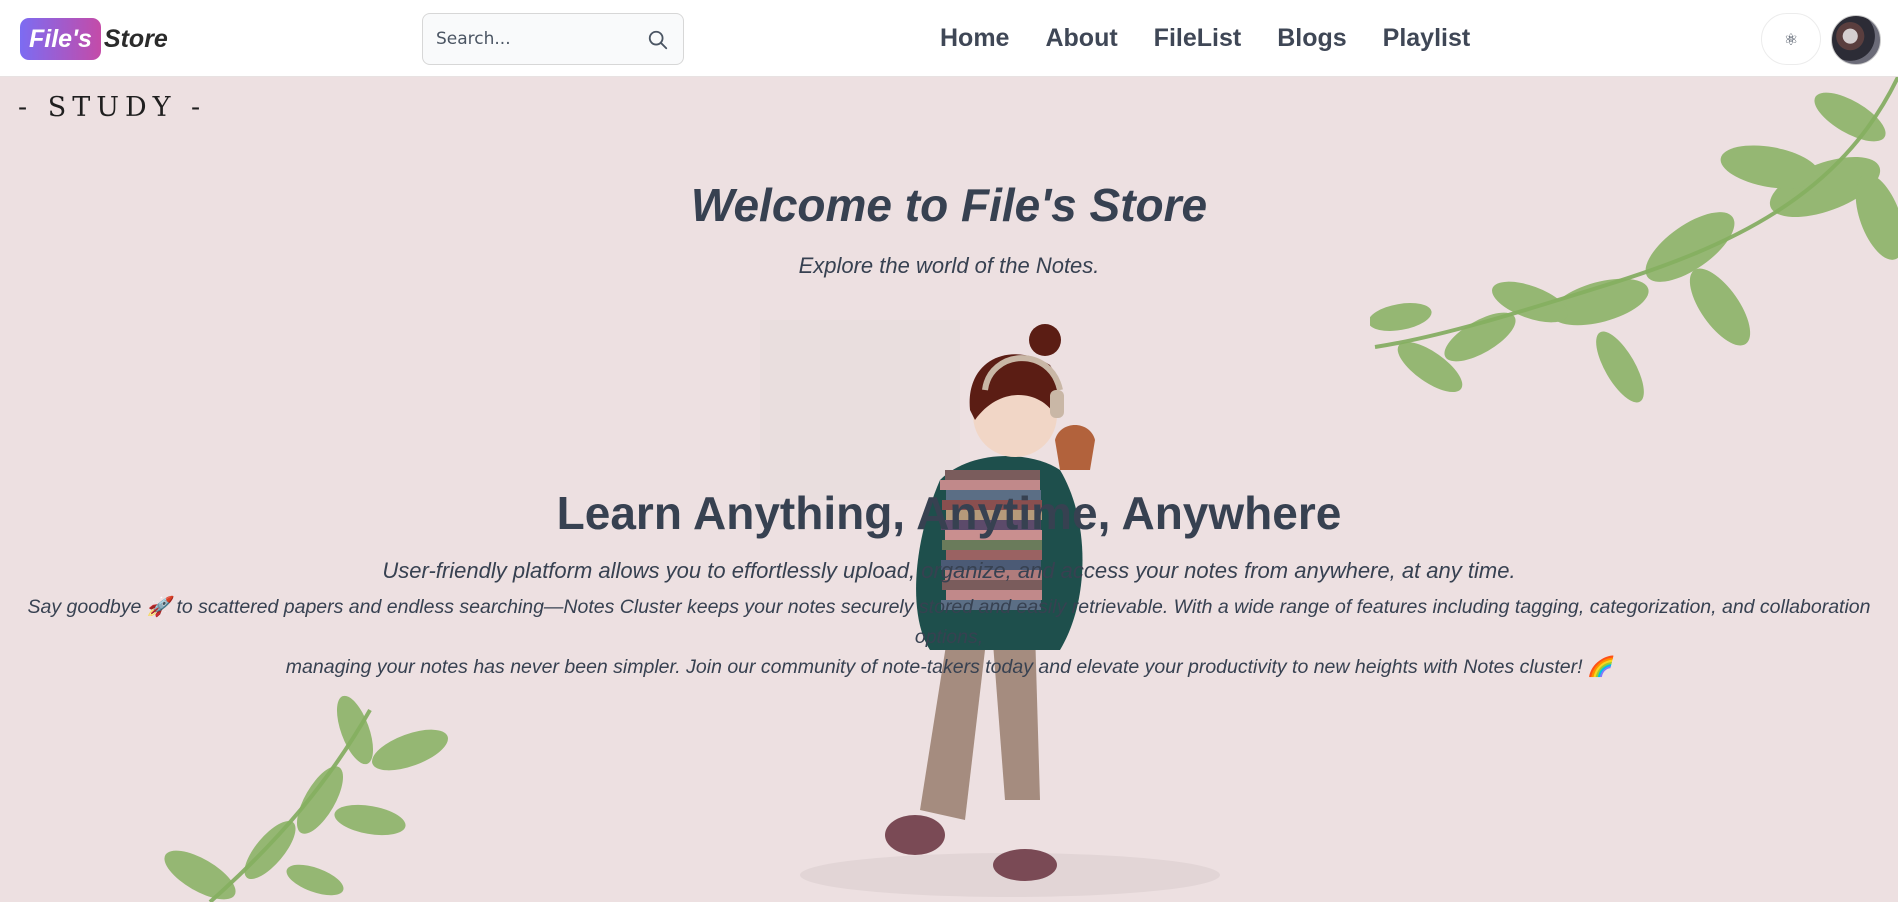  Describe the element at coordinates (528, 39) in the screenshot. I see `search-input` at that location.